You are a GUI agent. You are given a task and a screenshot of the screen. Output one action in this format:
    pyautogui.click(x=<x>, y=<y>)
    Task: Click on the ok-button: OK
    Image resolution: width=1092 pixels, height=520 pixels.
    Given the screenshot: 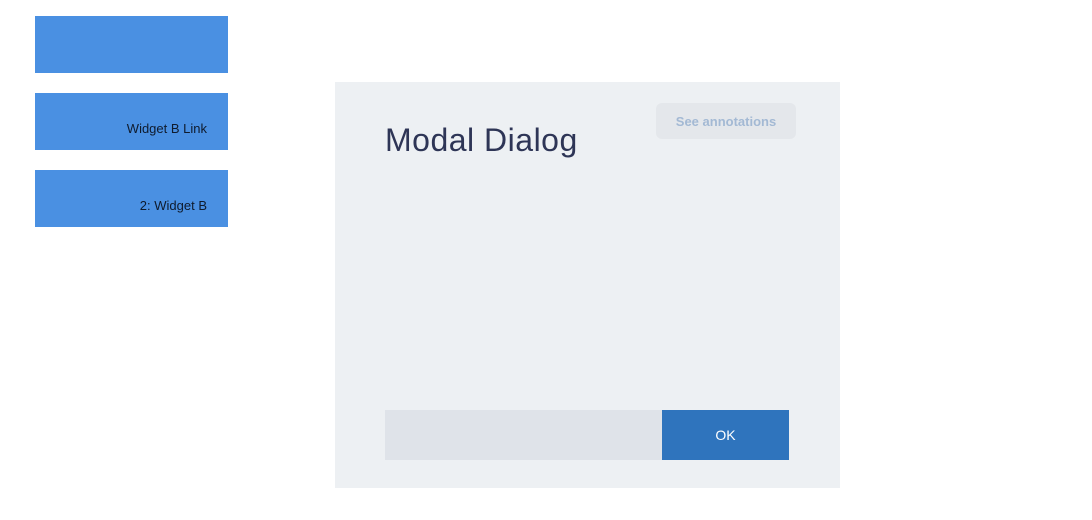 What is the action you would take?
    pyautogui.click(x=725, y=435)
    